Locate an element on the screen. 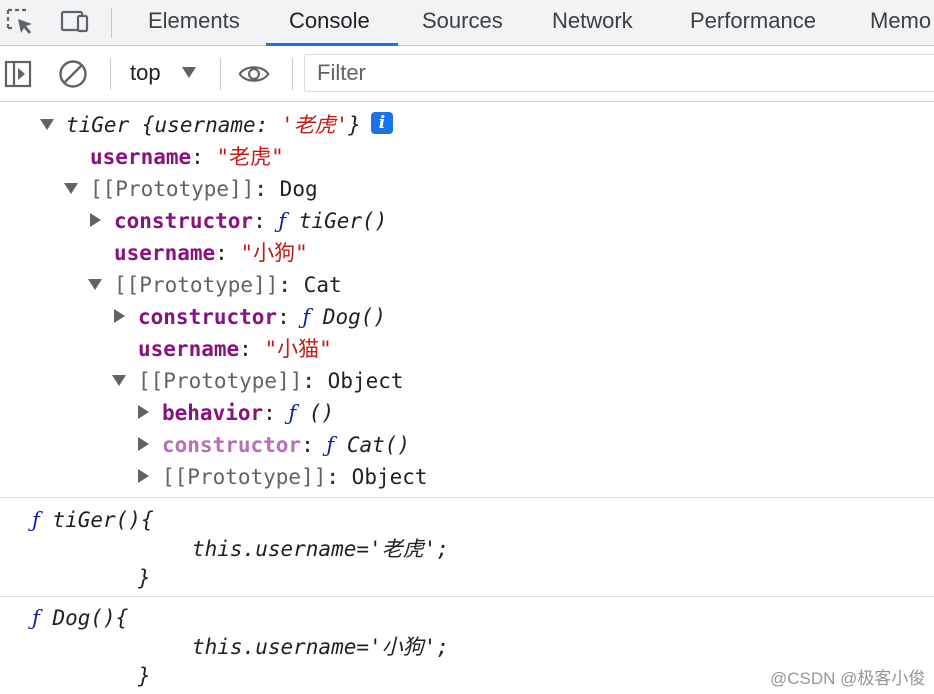 The height and width of the screenshot is (694, 934). device-toolbar-icon is located at coordinates (74, 22).